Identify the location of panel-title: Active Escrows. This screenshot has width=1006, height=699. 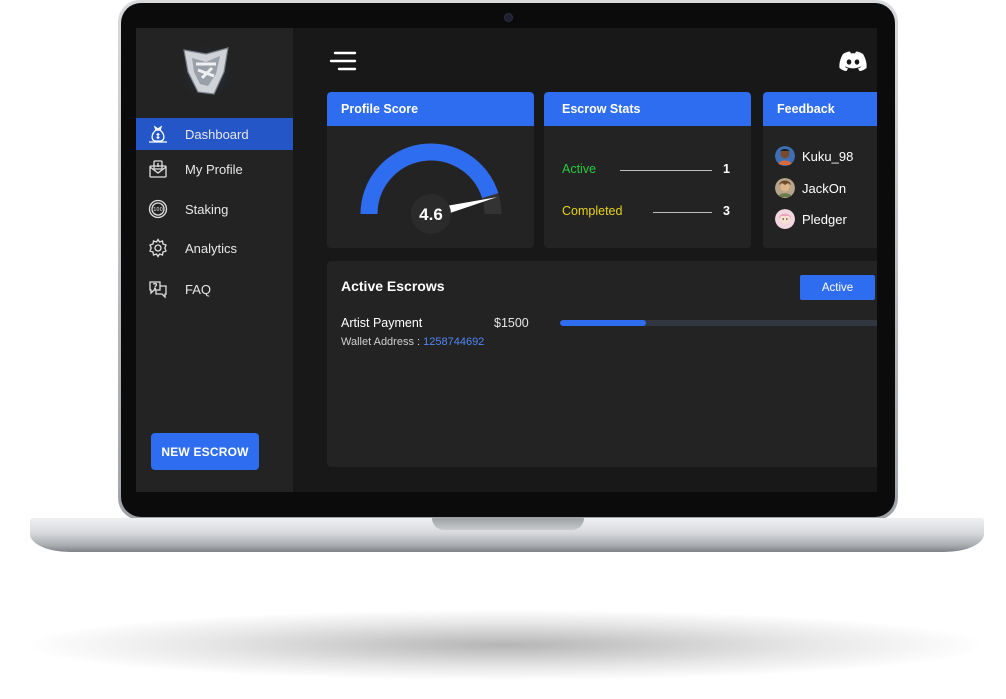
(393, 286).